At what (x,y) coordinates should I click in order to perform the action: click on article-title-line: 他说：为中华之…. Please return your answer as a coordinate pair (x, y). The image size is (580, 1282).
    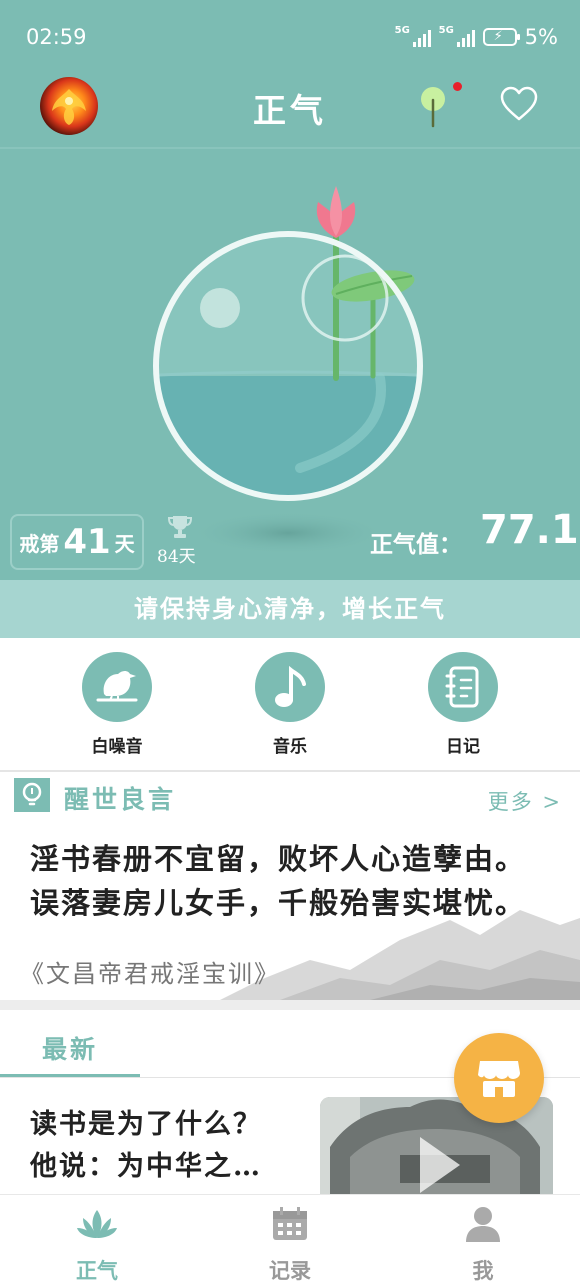
    Looking at the image, I should click on (146, 1163).